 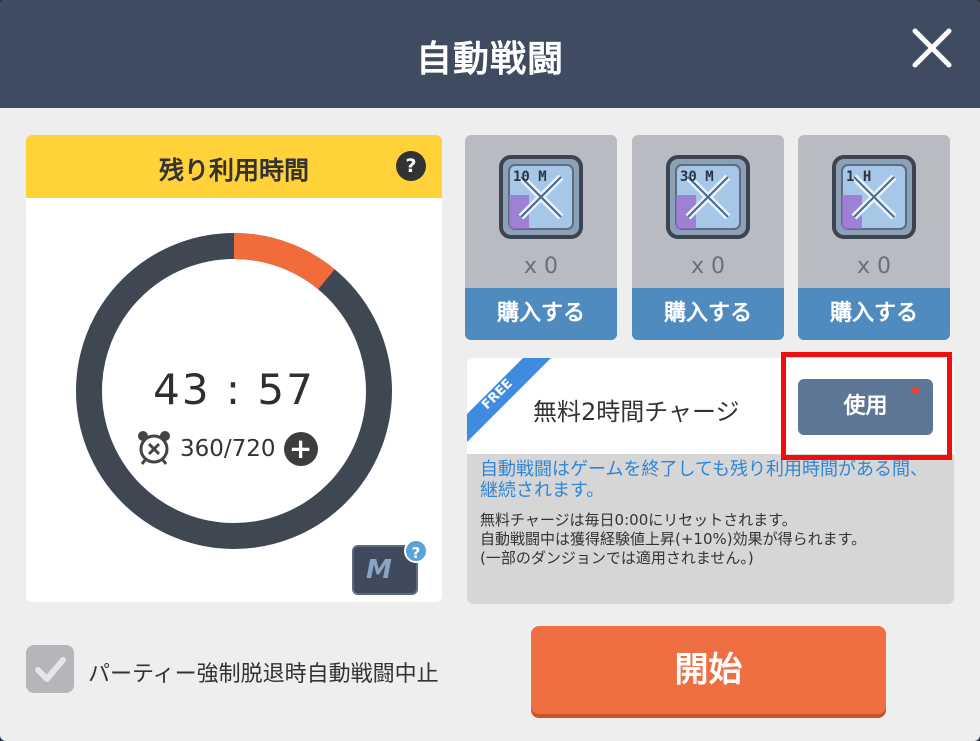 What do you see at coordinates (708, 197) in the screenshot?
I see `crossed-swords-ticket-icon: 30 M` at bounding box center [708, 197].